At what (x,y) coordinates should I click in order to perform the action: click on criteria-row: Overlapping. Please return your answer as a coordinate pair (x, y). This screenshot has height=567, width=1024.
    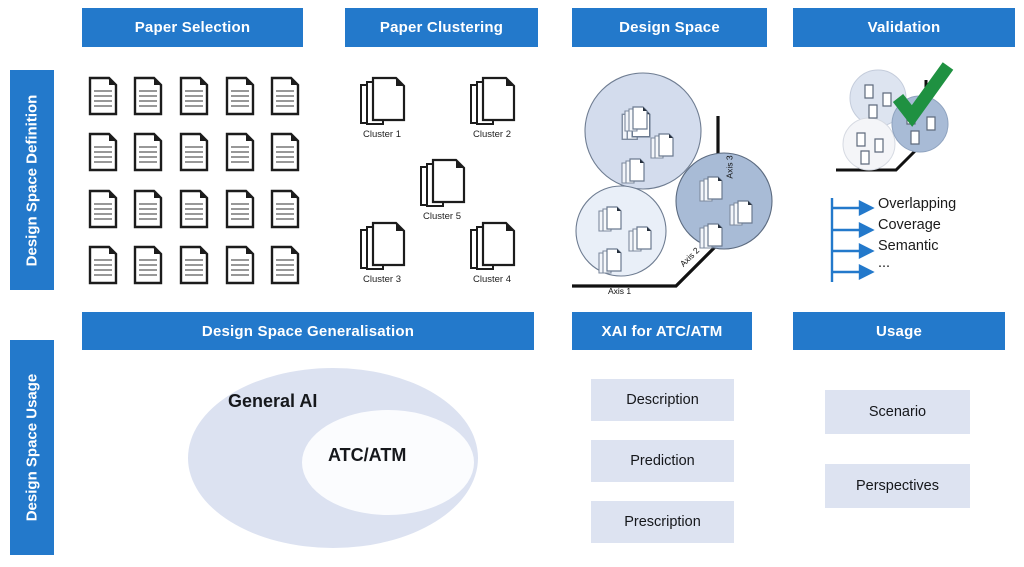
    Looking at the image, I should click on (923, 206).